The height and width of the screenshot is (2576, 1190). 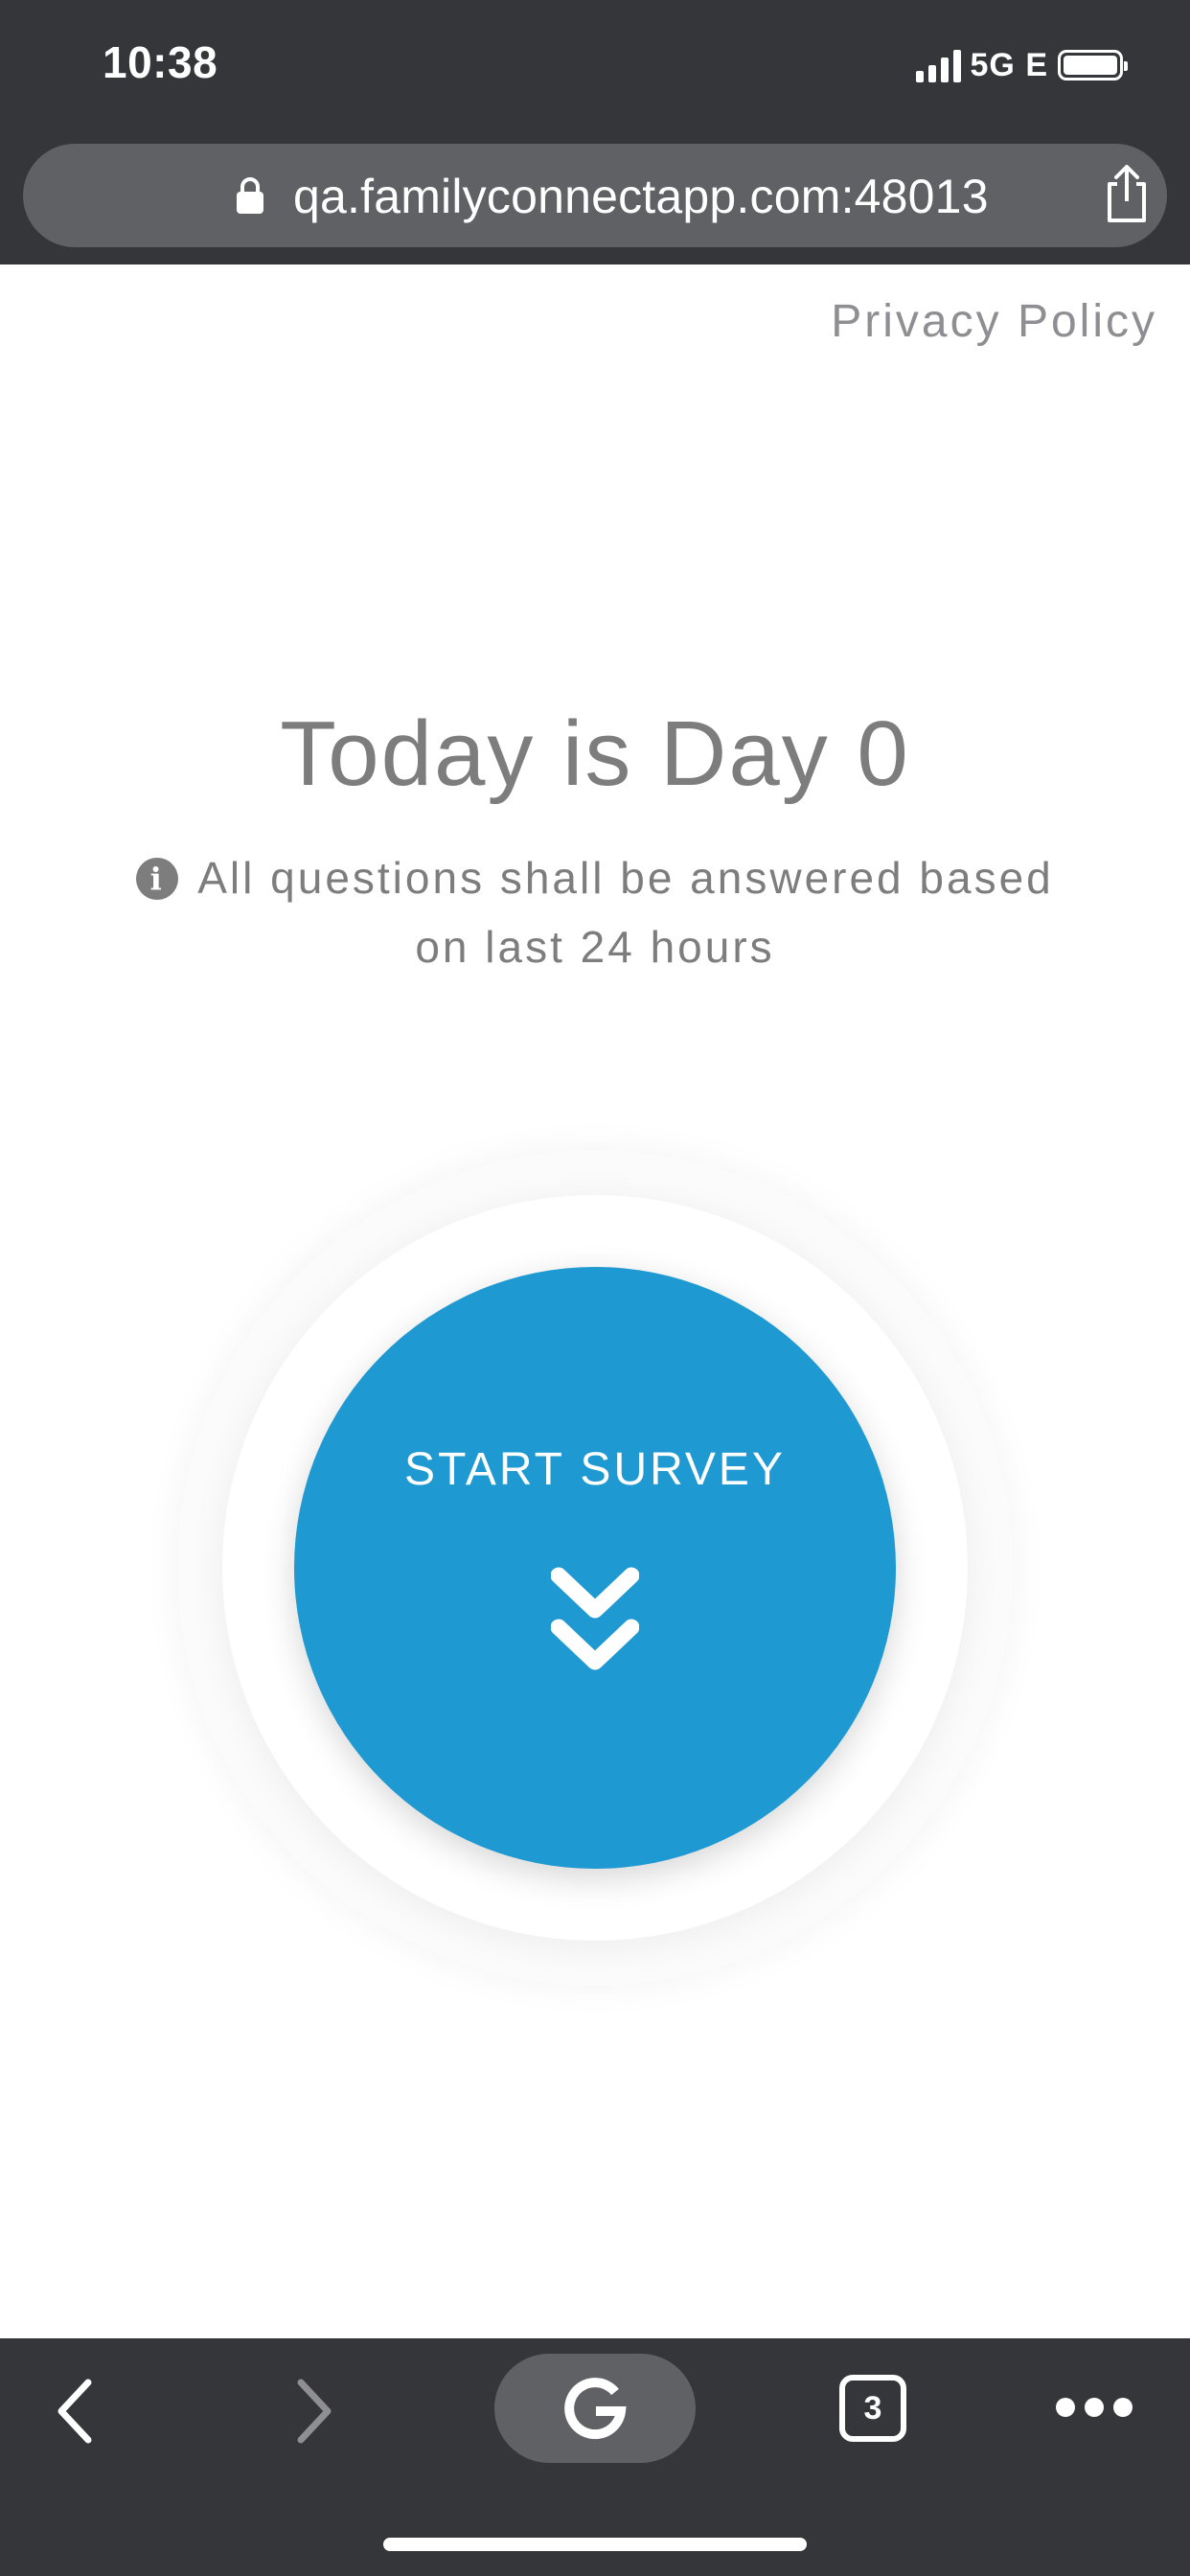 I want to click on start-survey-button: START SURVEY, so click(x=595, y=1568).